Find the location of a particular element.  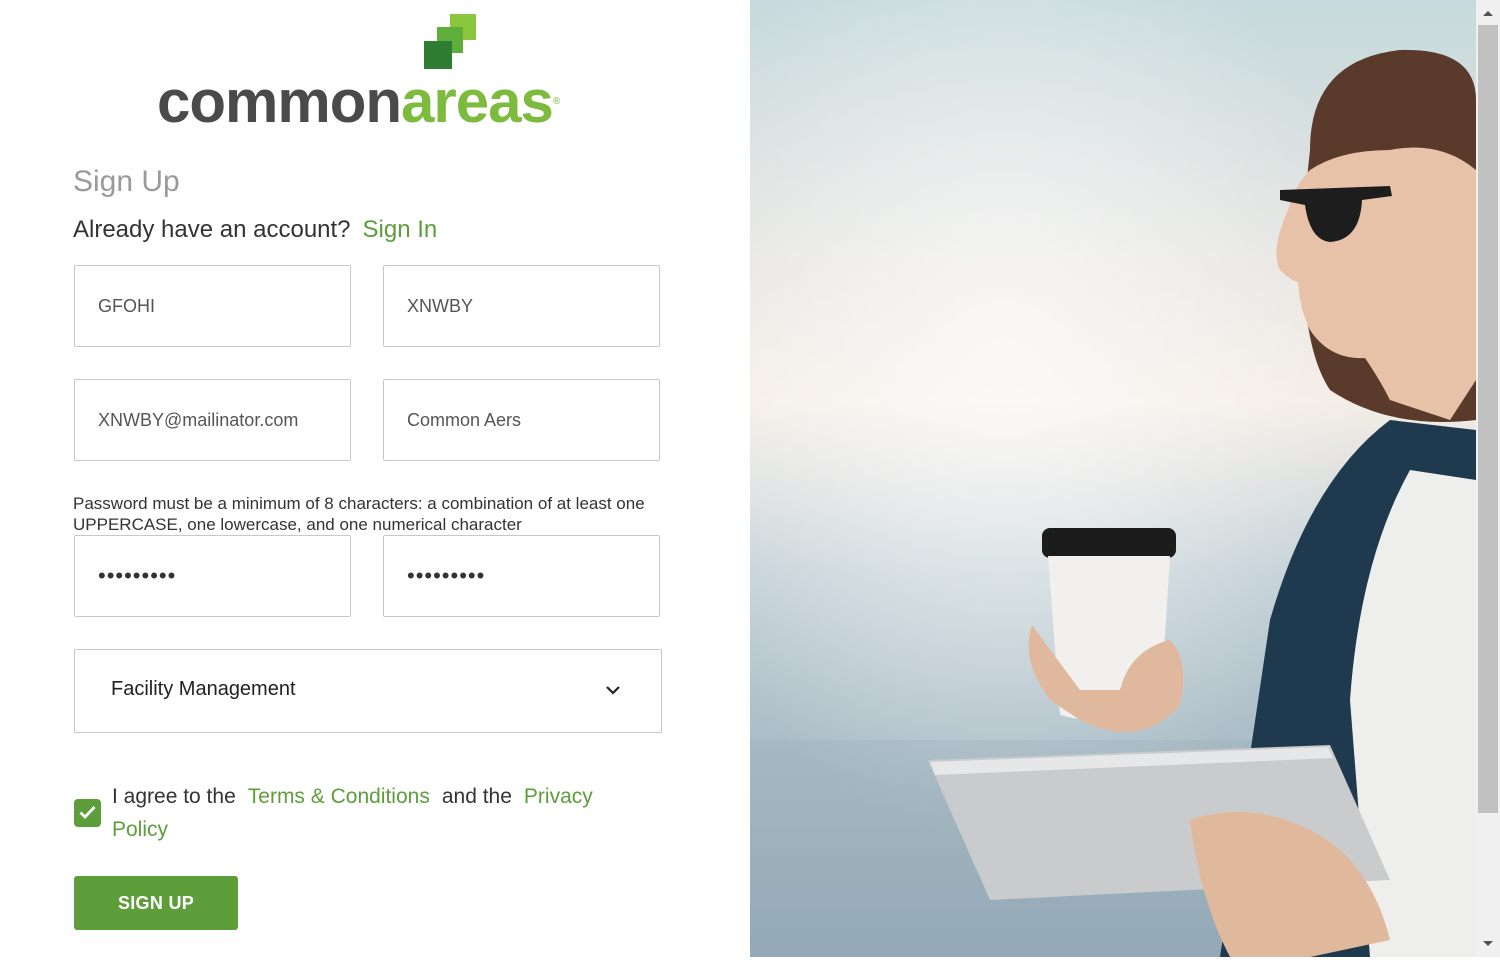

scroll-down-arrow is located at coordinates (1488, 945).